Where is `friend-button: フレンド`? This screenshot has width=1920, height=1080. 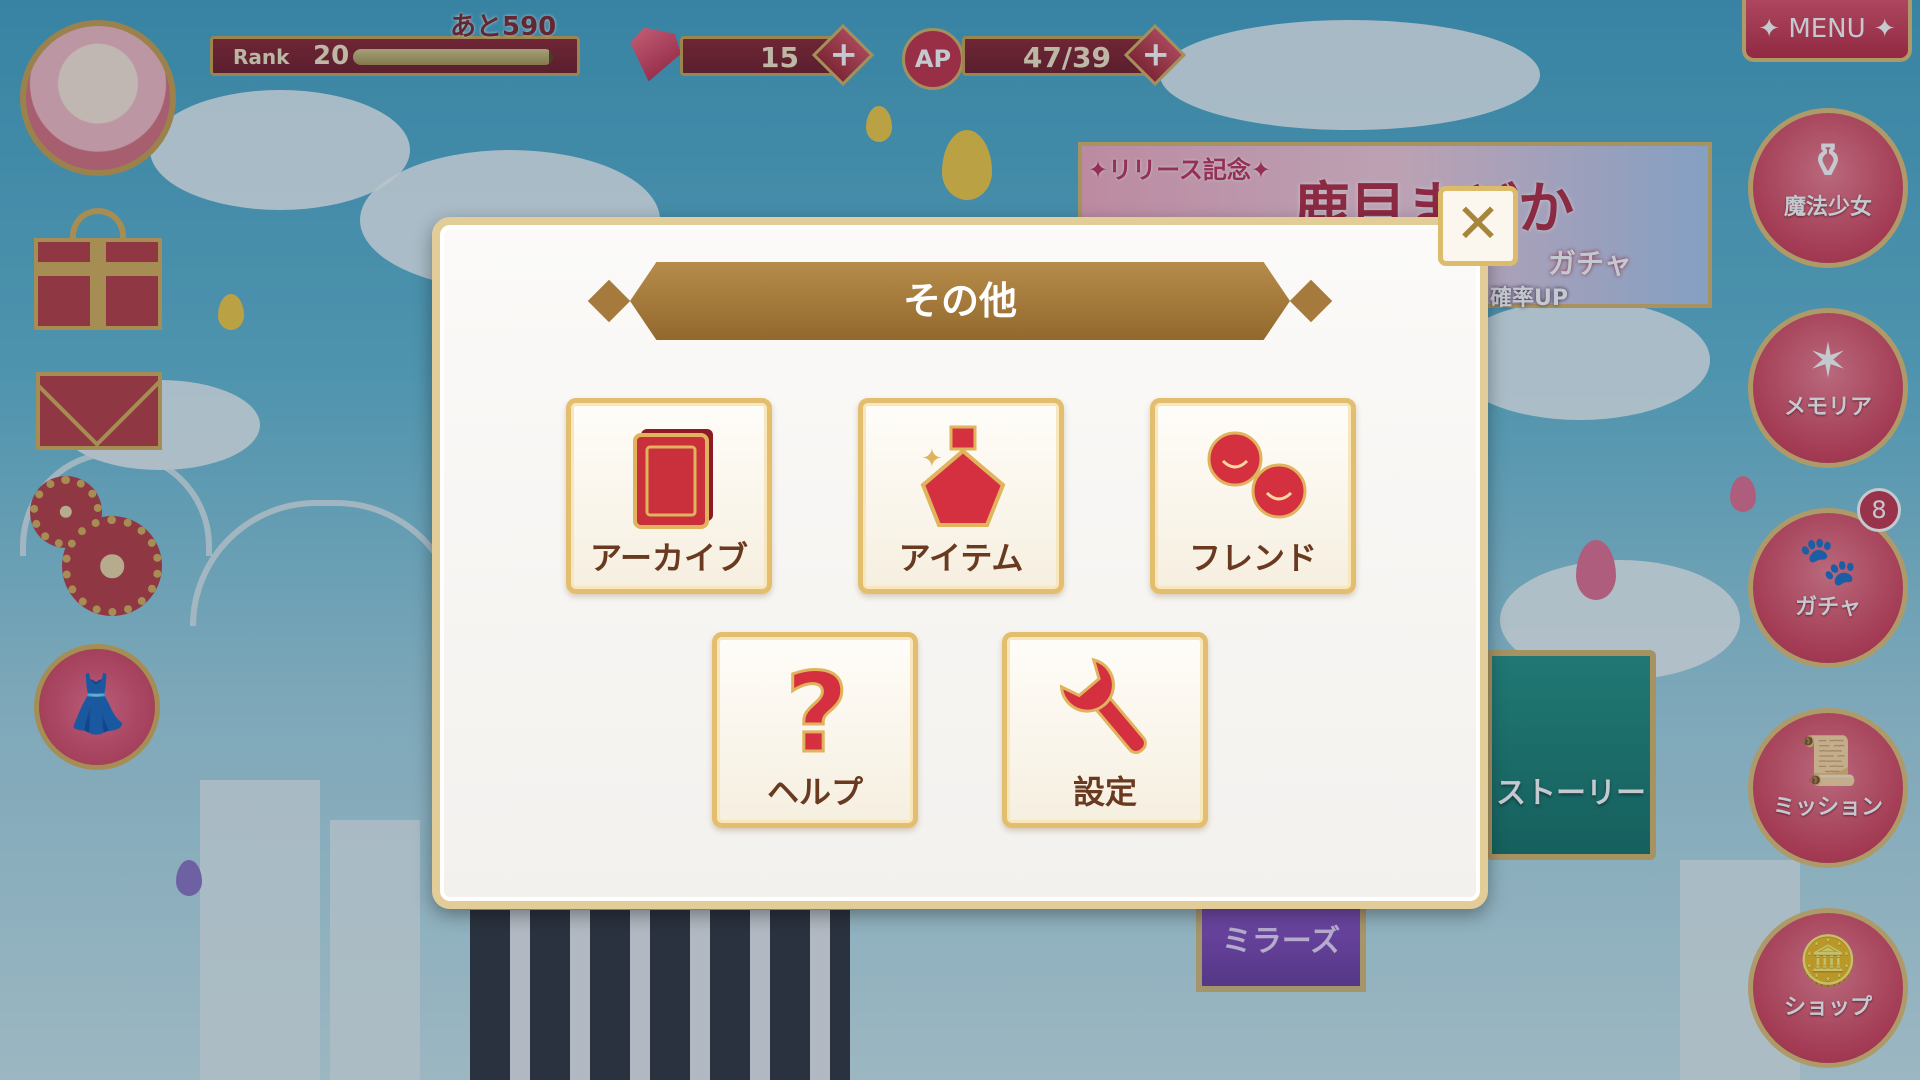 friend-button: フレンド is located at coordinates (1253, 496).